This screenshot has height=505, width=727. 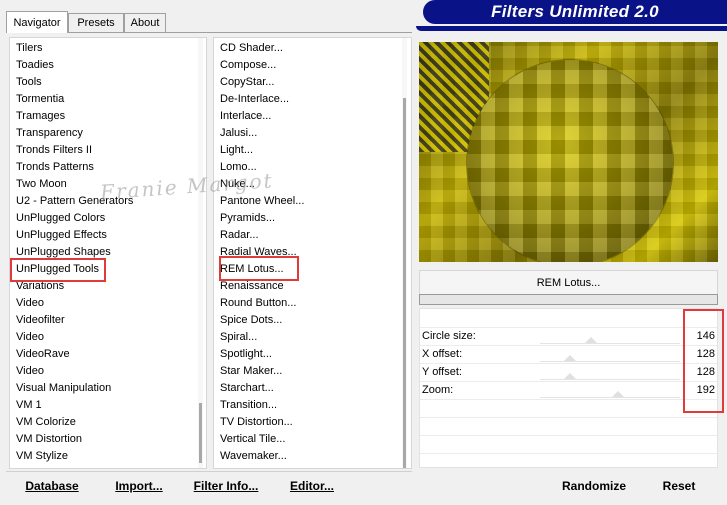 What do you see at coordinates (568, 336) in the screenshot?
I see `param-row: Circle size: 146` at bounding box center [568, 336].